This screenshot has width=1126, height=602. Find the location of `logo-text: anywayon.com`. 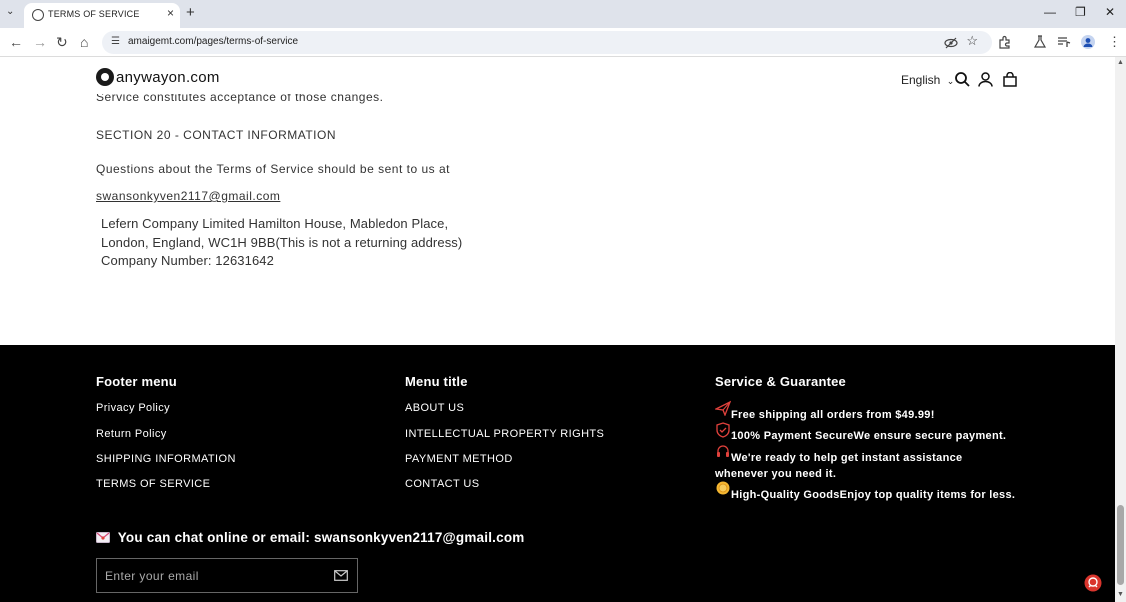

logo-text: anywayon.com is located at coordinates (168, 77).